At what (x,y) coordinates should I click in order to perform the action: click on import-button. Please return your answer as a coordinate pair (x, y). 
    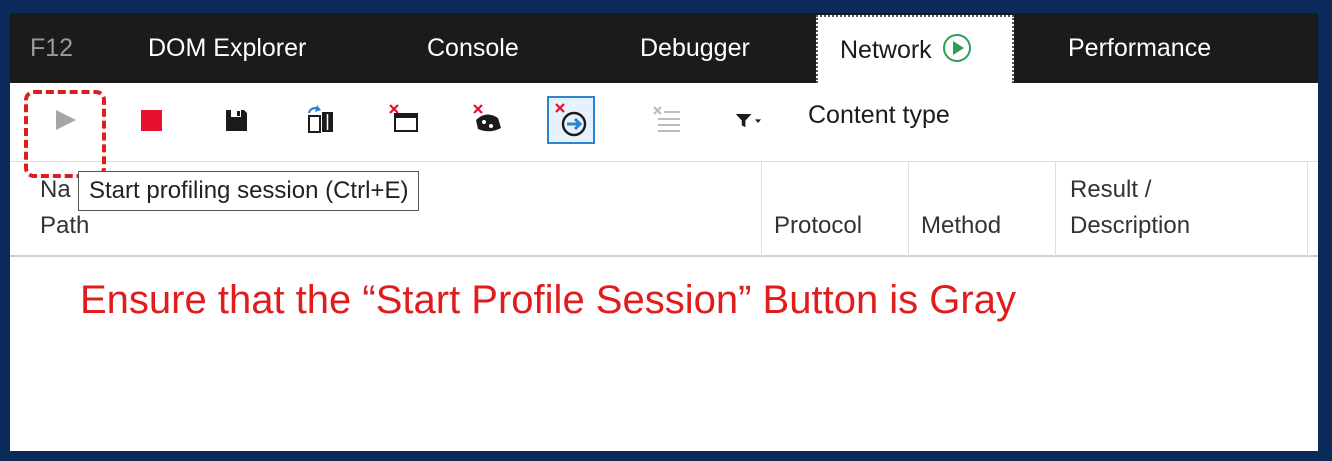
    Looking at the image, I should click on (321, 120).